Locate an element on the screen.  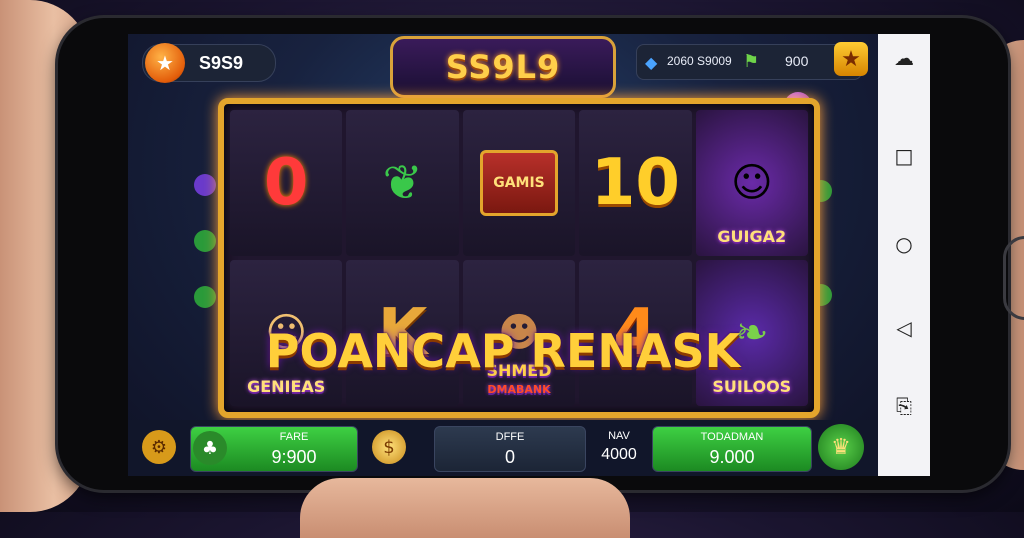
game-logo: SS9L9 is located at coordinates (503, 67).